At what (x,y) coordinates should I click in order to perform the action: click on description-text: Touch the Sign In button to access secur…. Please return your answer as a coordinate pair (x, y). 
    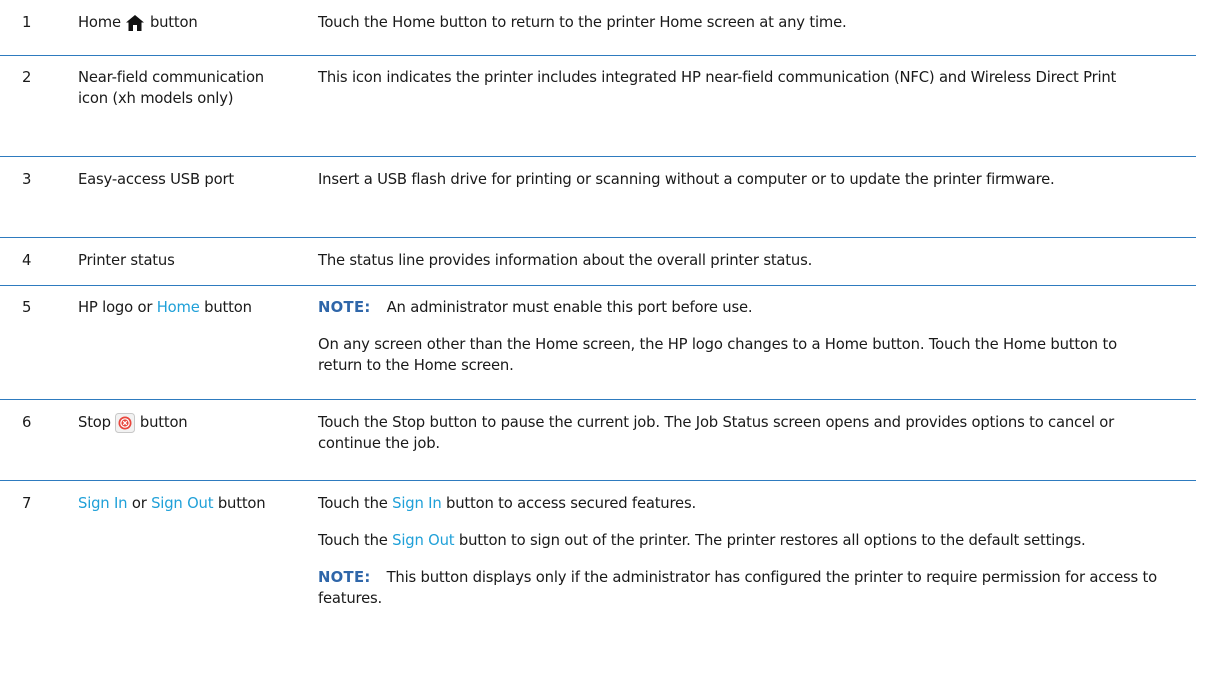
    Looking at the image, I should click on (739, 503).